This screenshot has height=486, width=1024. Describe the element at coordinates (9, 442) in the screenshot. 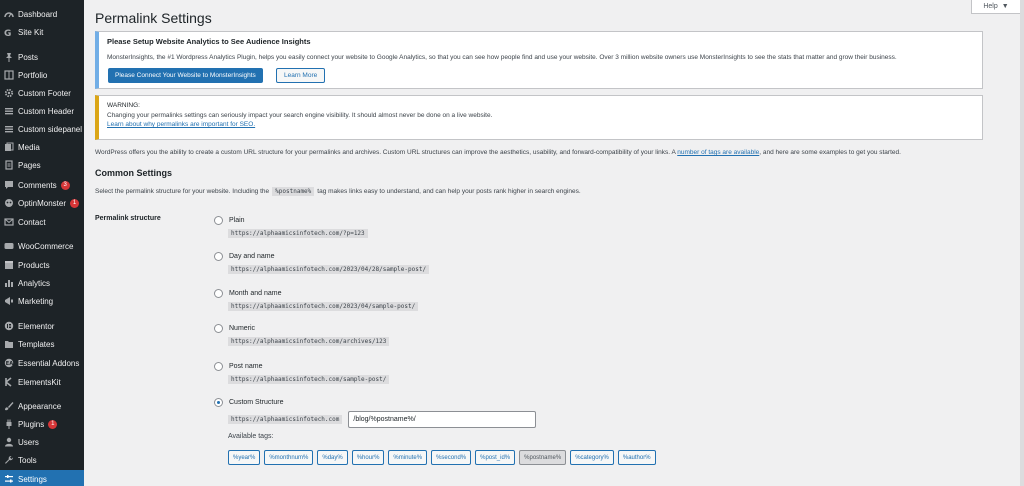

I see `user-icon` at that location.